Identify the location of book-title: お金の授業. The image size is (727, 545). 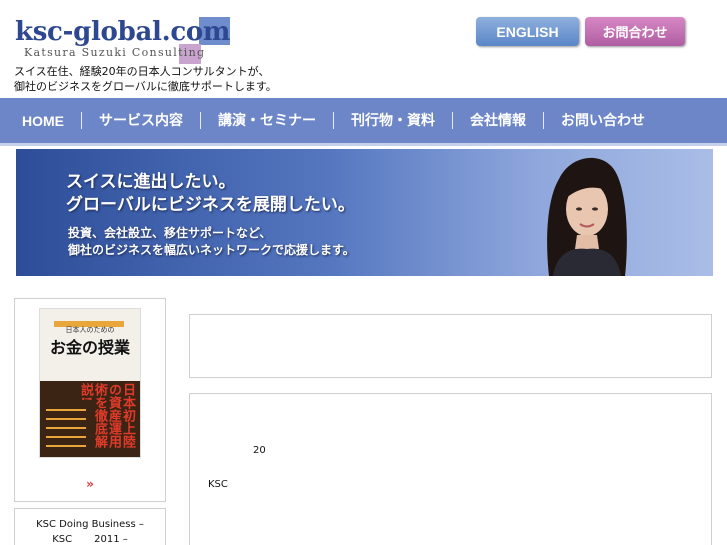
(89, 347).